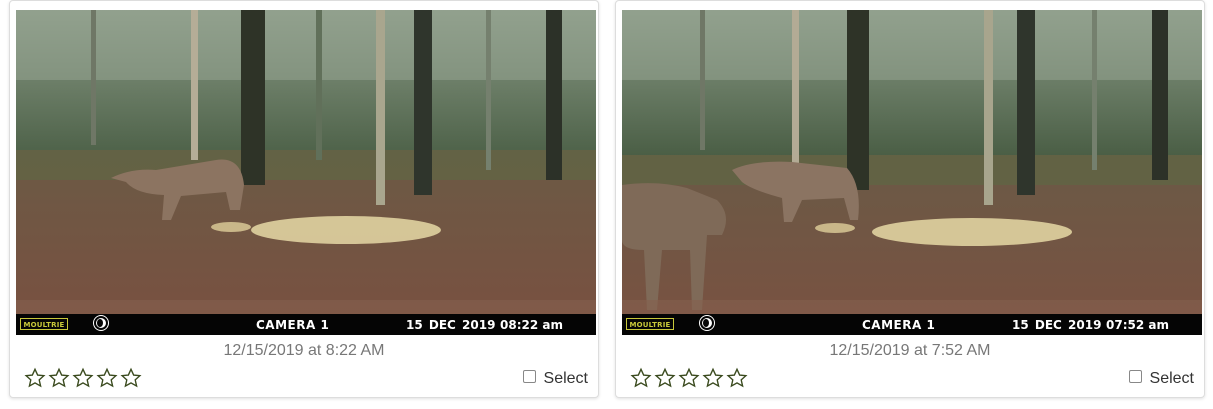 Image resolution: width=1213 pixels, height=409 pixels. What do you see at coordinates (910, 350) in the screenshot?
I see `photo-timestamp: 12/15/2019 at 7:52 AM` at bounding box center [910, 350].